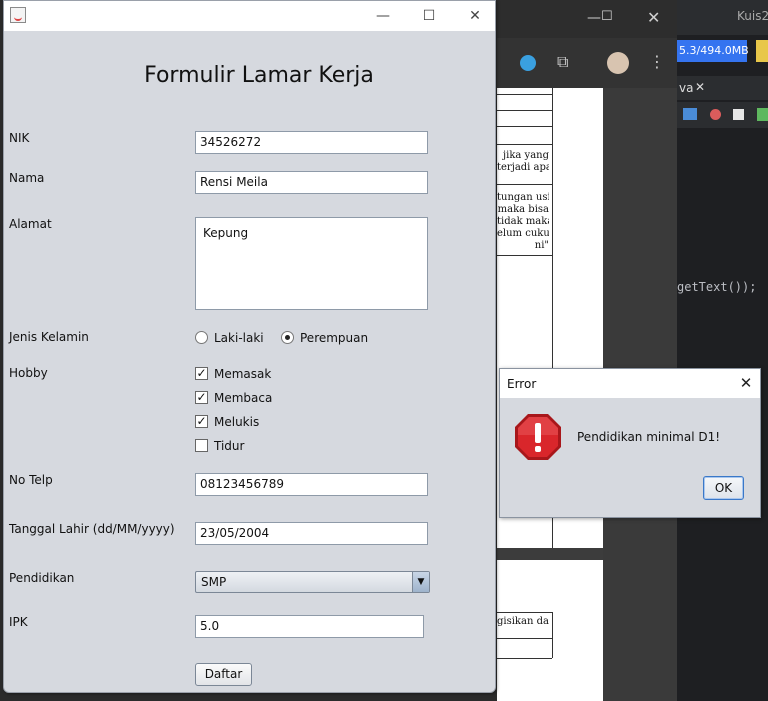  I want to click on profile-avatar, so click(618, 63).